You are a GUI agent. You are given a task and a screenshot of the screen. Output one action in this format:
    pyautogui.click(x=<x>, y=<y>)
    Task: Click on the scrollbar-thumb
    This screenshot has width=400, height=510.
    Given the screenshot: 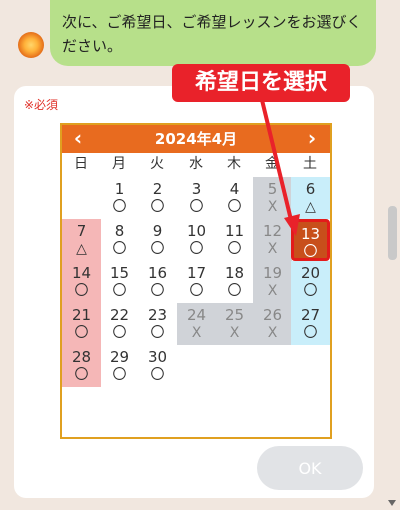 What is the action you would take?
    pyautogui.click(x=392, y=233)
    